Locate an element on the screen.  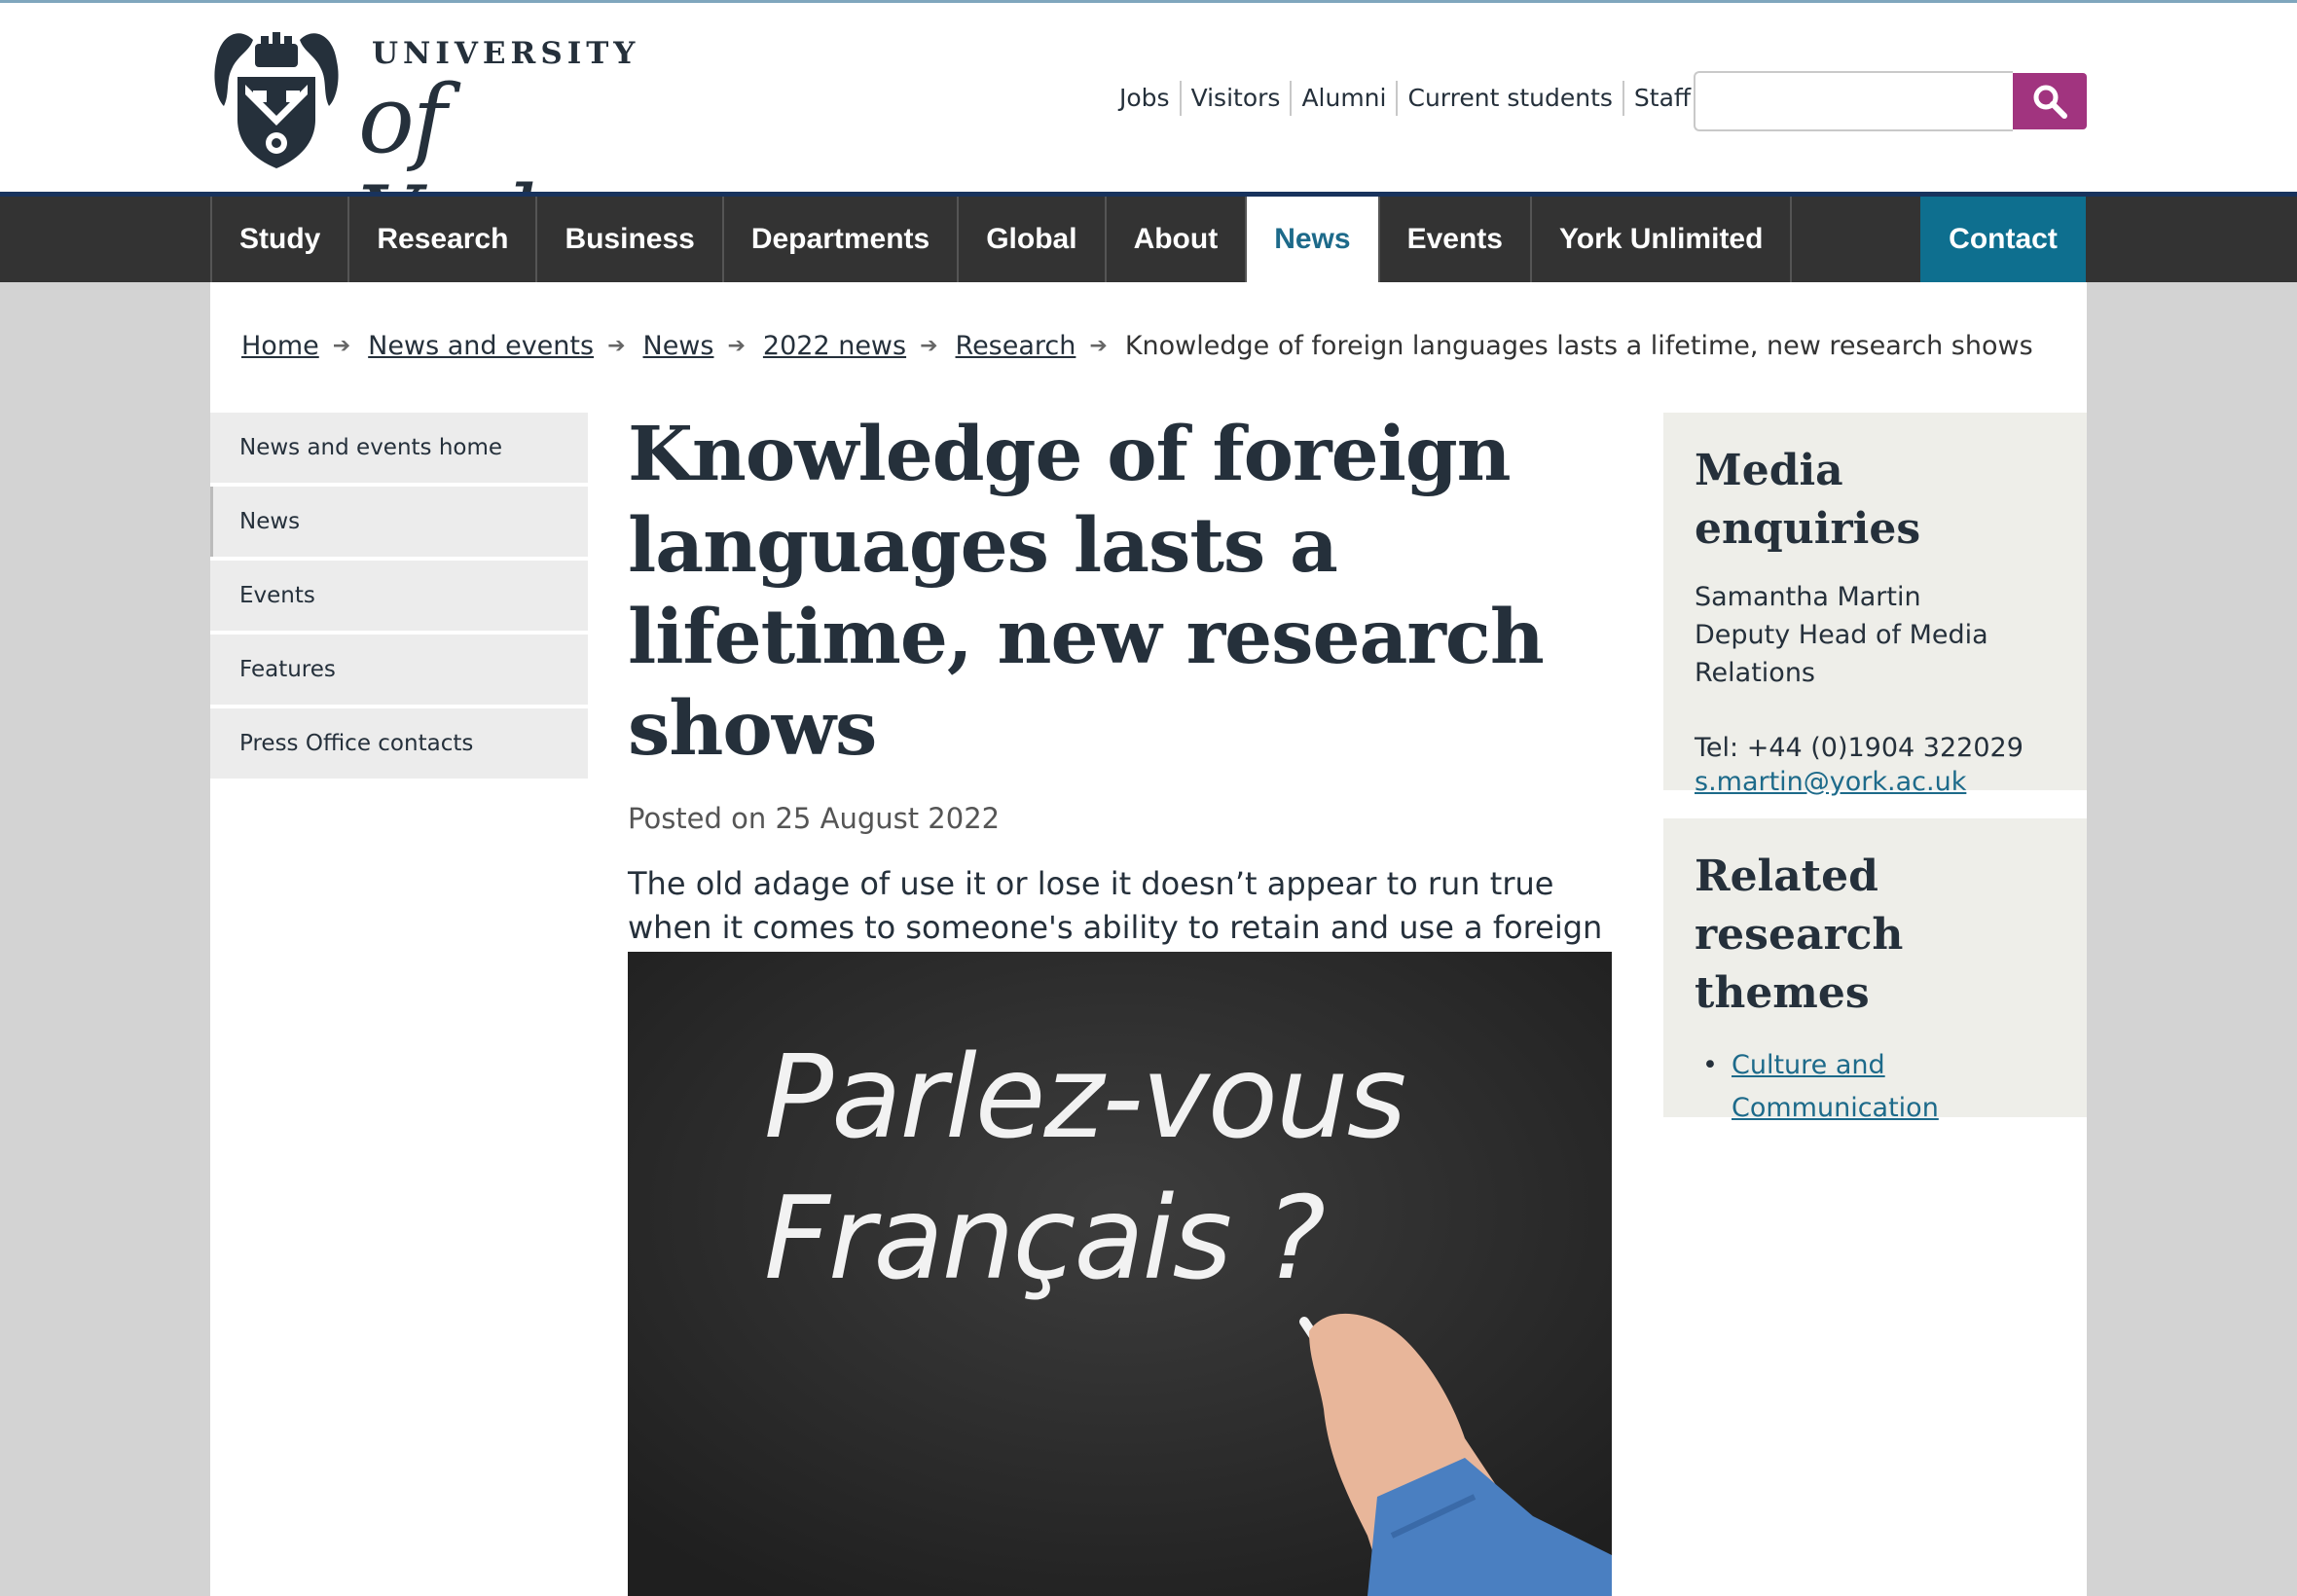
related-link-culture-and-communication: Culture and Communication is located at coordinates (1848, 1087).